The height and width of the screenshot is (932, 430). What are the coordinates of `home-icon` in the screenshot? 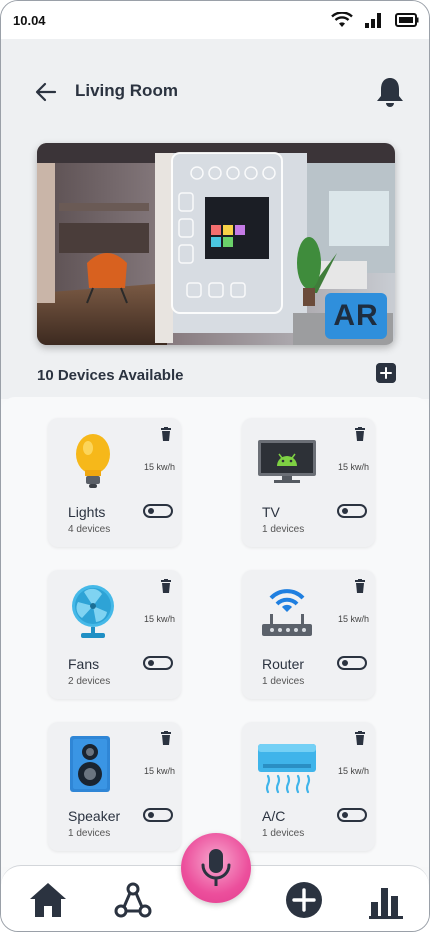 It's located at (48, 900).